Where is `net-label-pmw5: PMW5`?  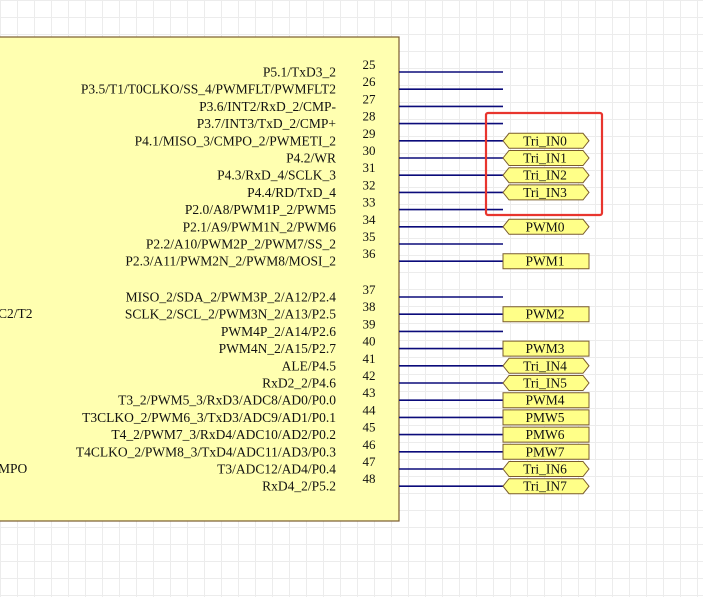 net-label-pmw5: PMW5 is located at coordinates (546, 417).